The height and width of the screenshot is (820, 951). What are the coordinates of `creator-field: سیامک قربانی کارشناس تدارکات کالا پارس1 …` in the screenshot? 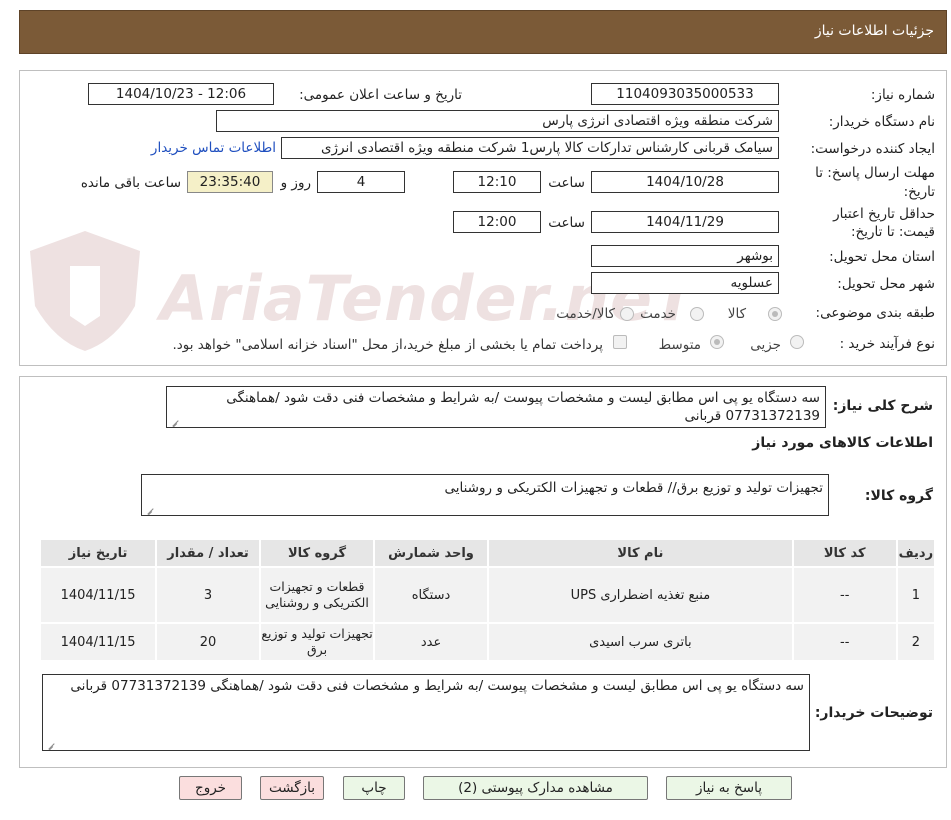 It's located at (530, 148).